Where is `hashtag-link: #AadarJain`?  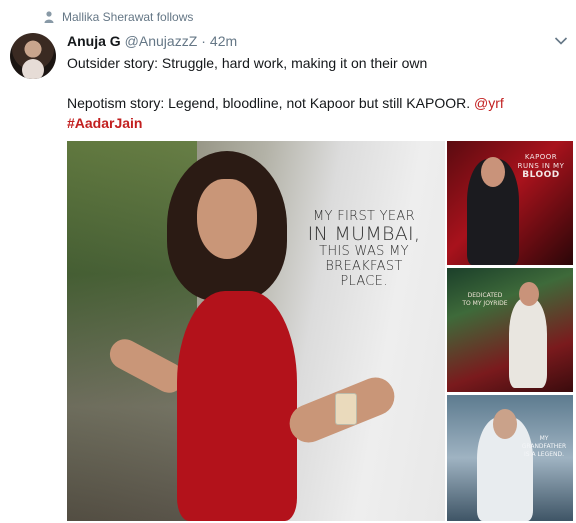
hashtag-link: #AadarJain is located at coordinates (104, 123).